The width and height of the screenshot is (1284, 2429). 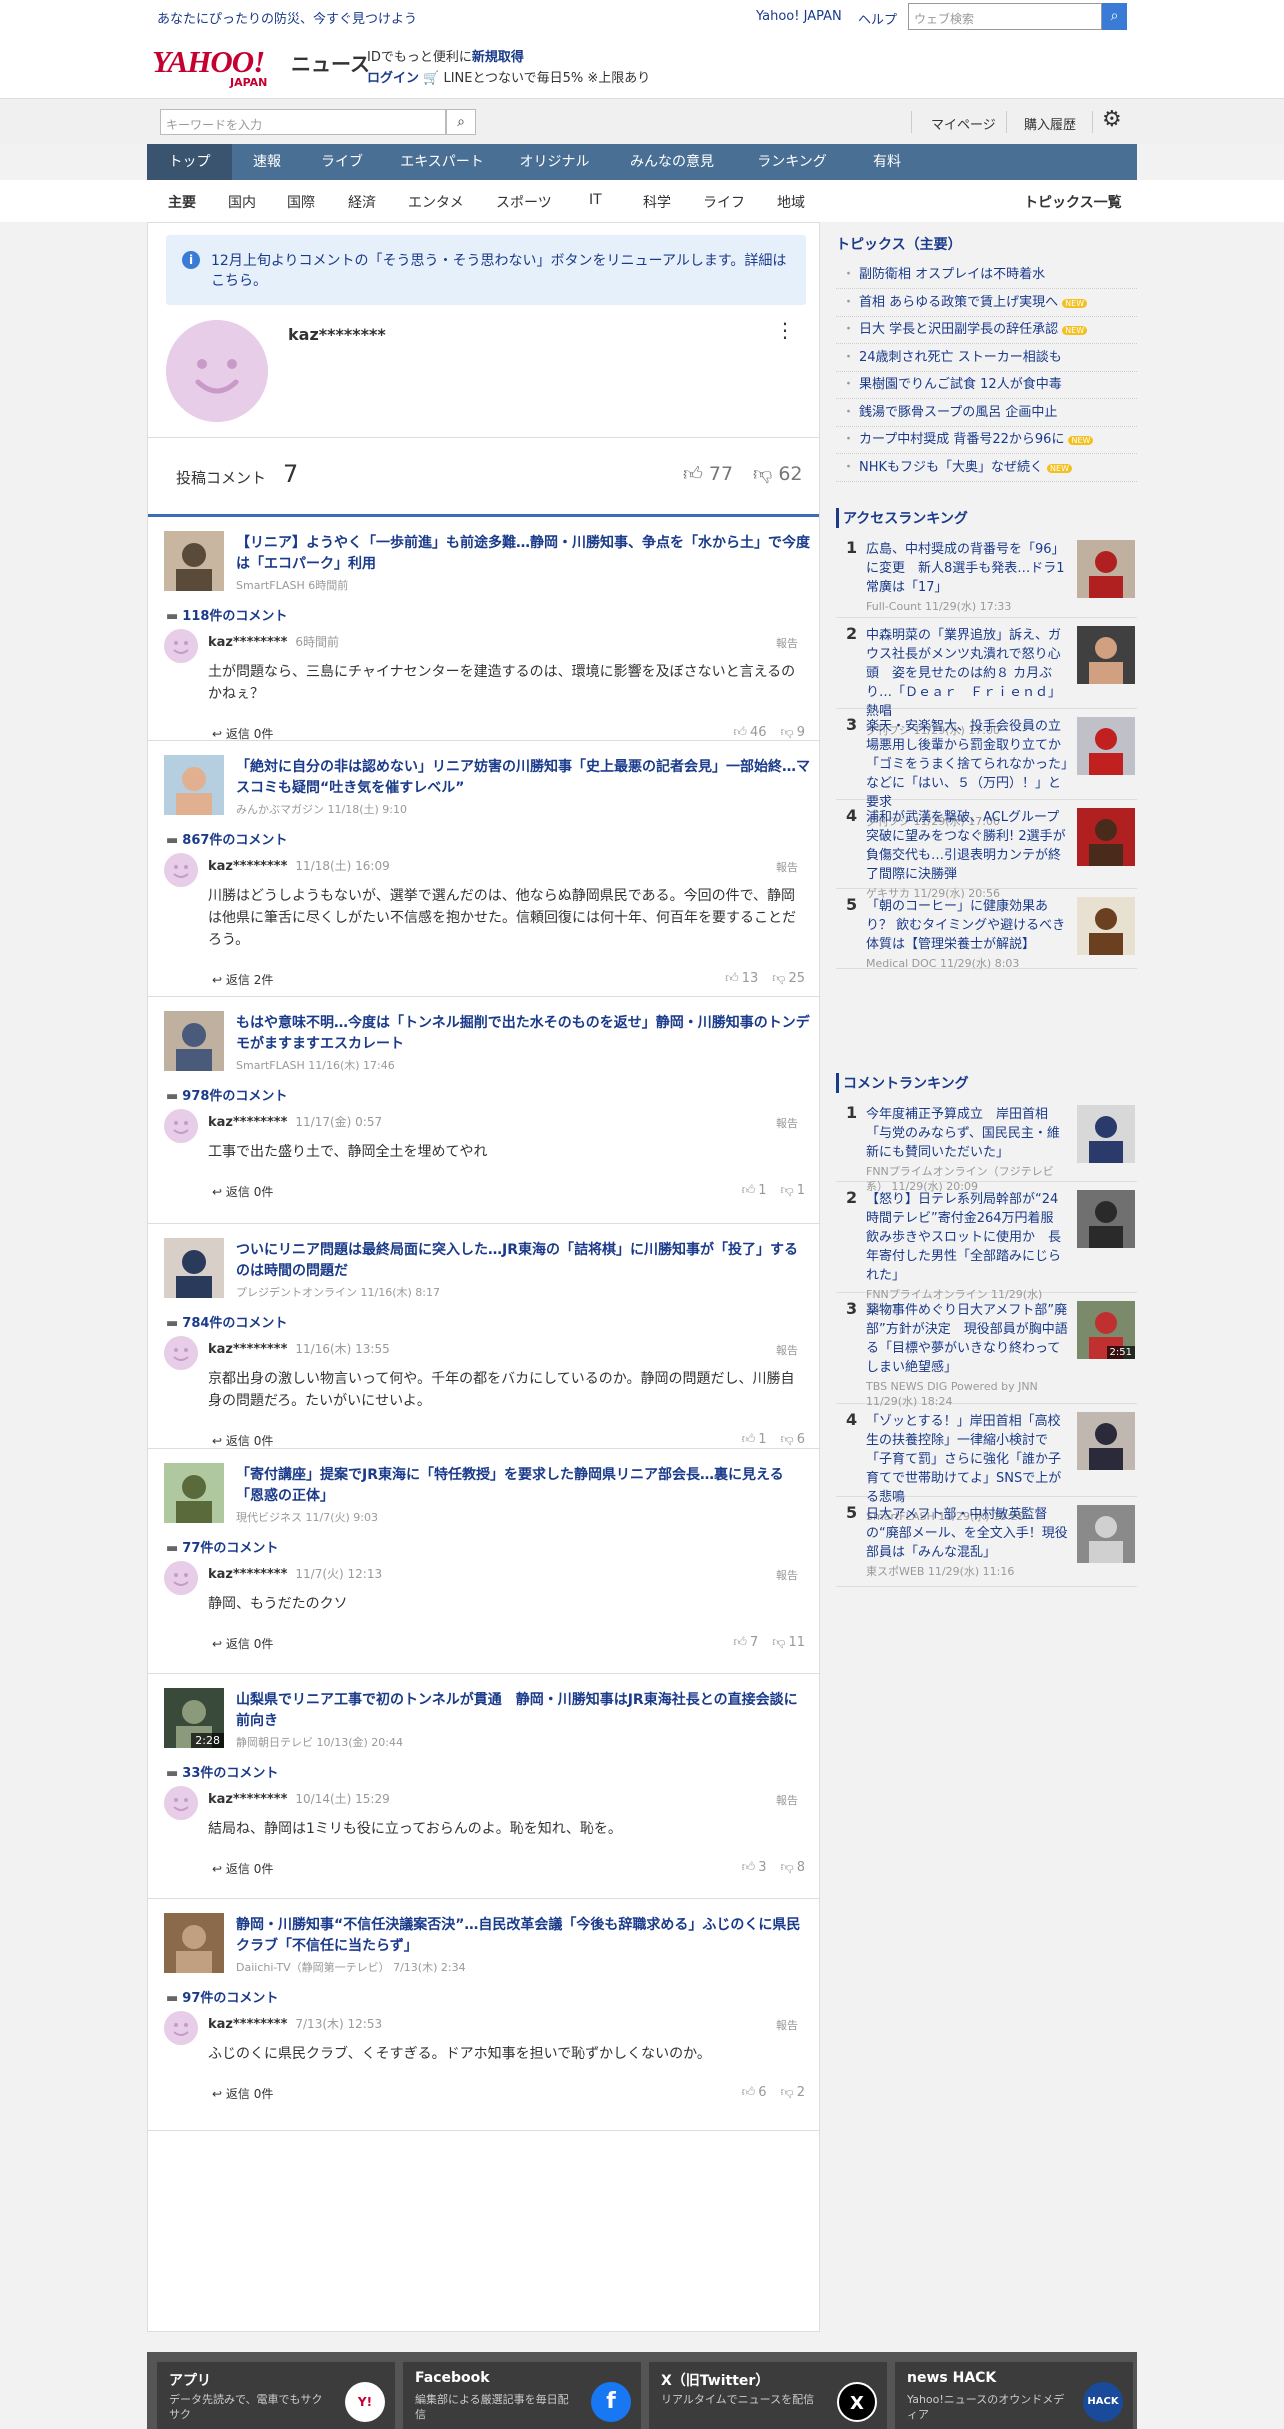 What do you see at coordinates (301, 202) in the screenshot?
I see `category-international: 国際` at bounding box center [301, 202].